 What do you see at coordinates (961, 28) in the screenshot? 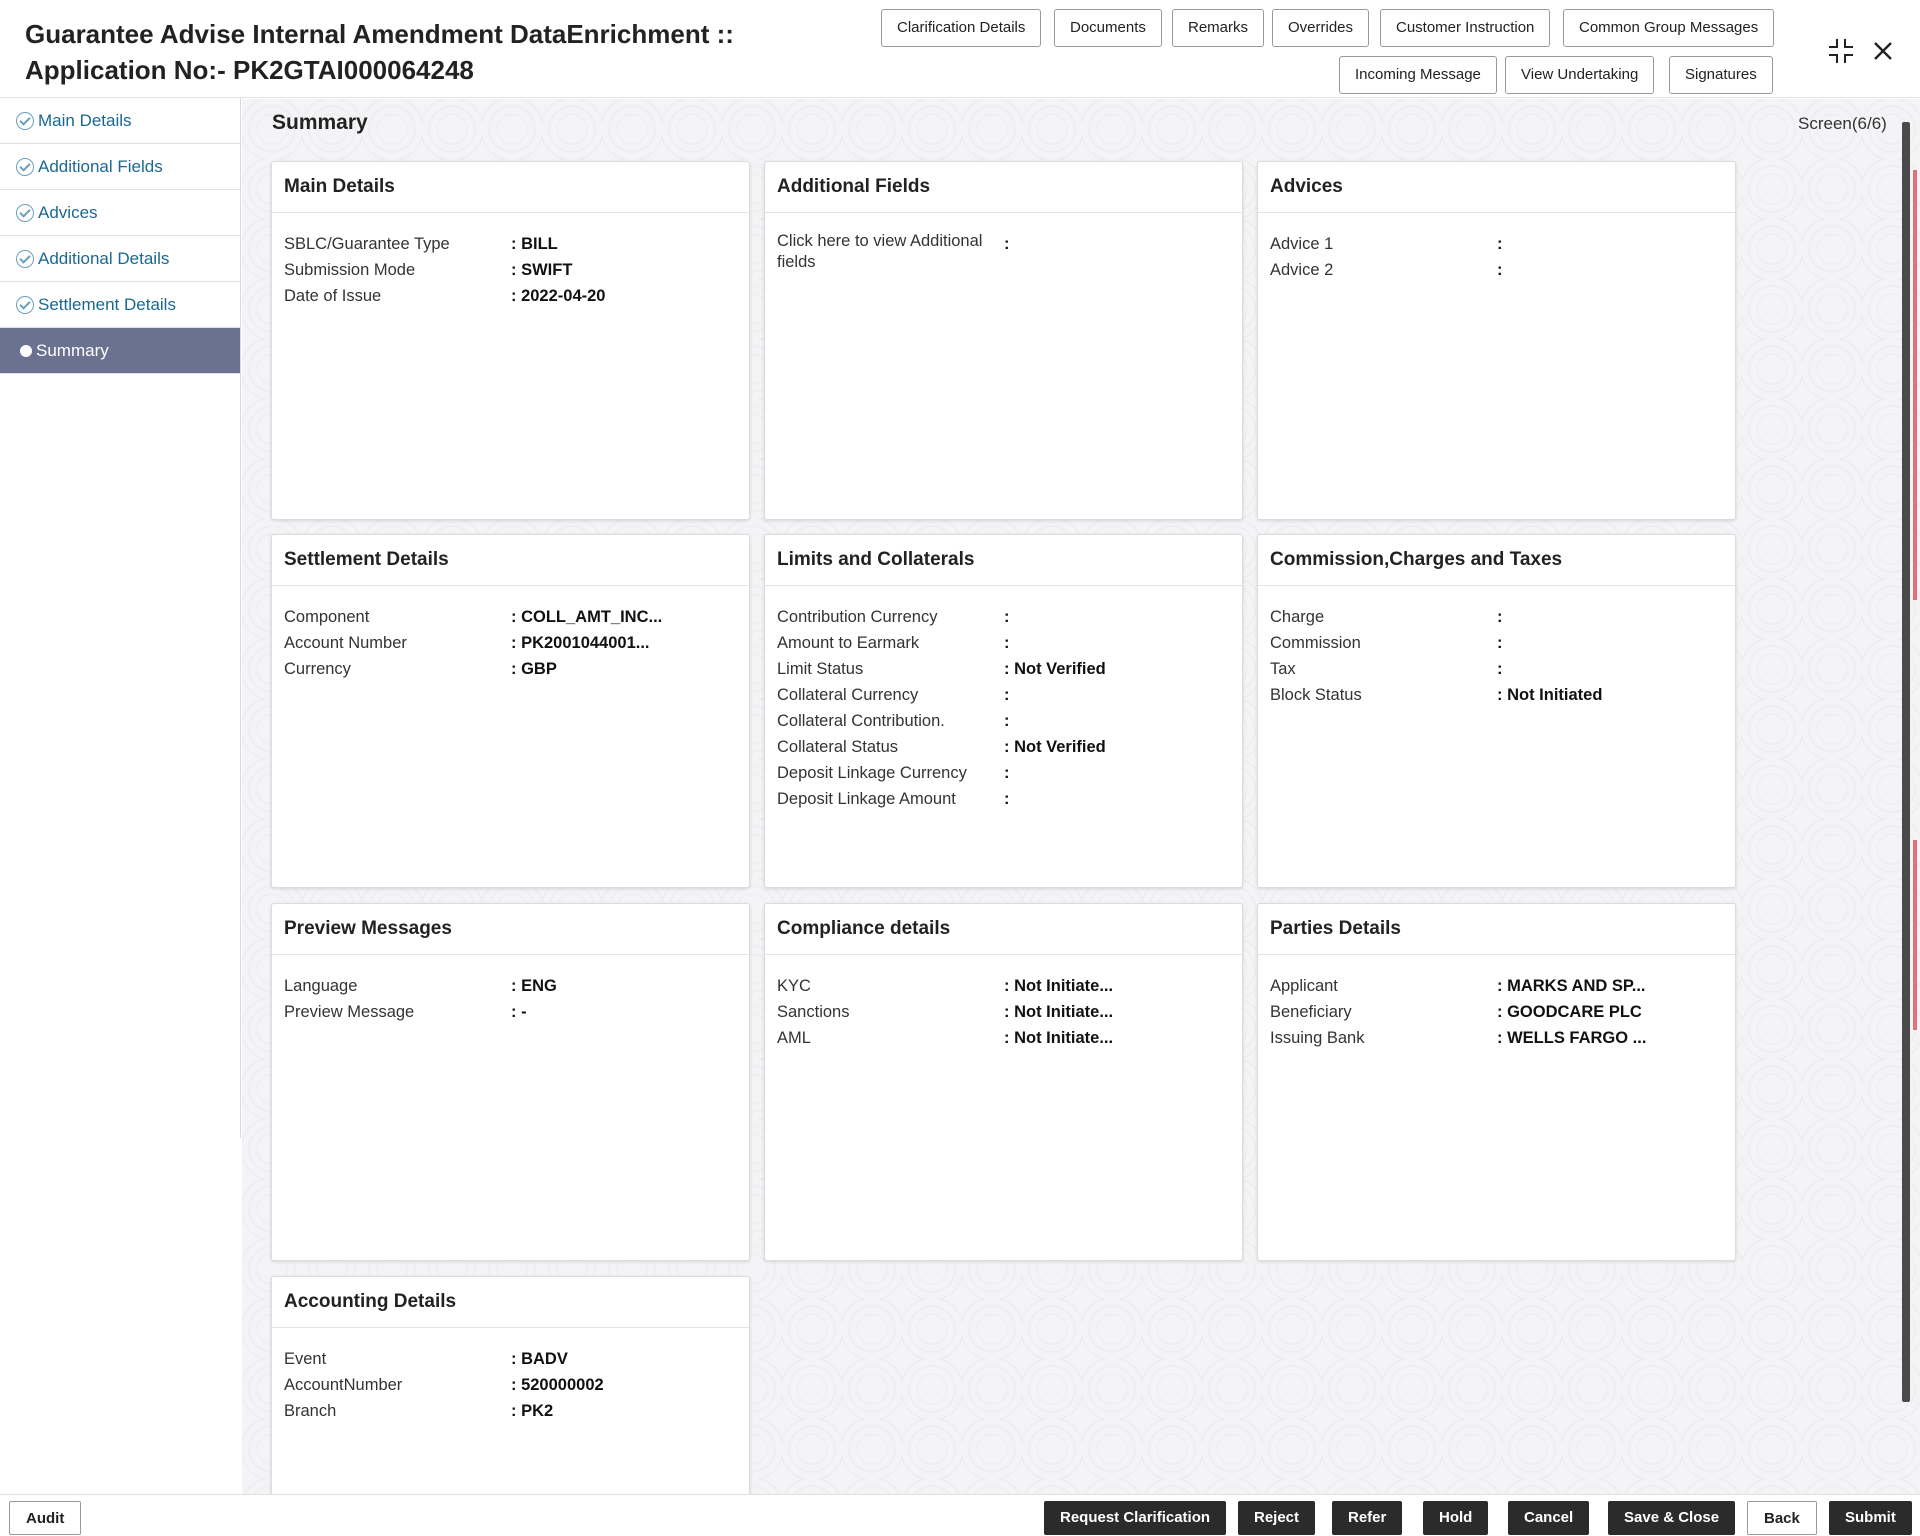
I see `clarification-details-button: Clarification Details` at bounding box center [961, 28].